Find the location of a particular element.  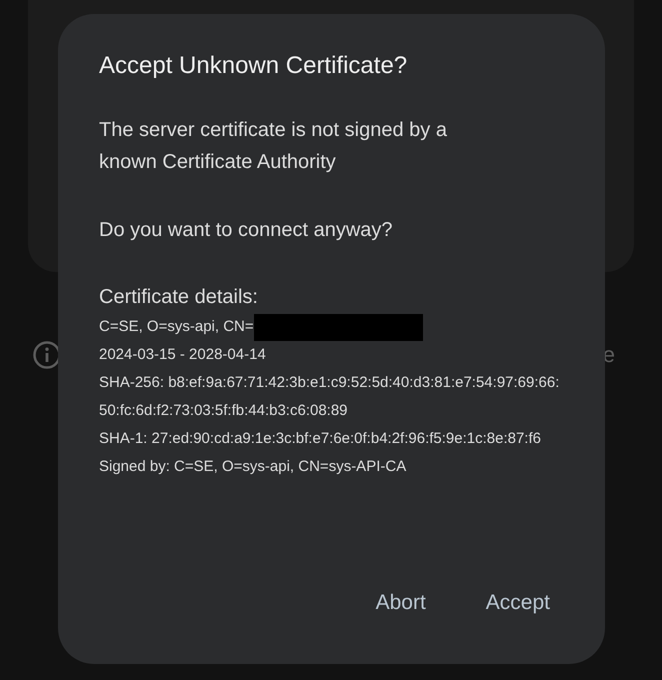

certificate-detail: C=SE, O=sys-api, CN= is located at coordinates (176, 327).